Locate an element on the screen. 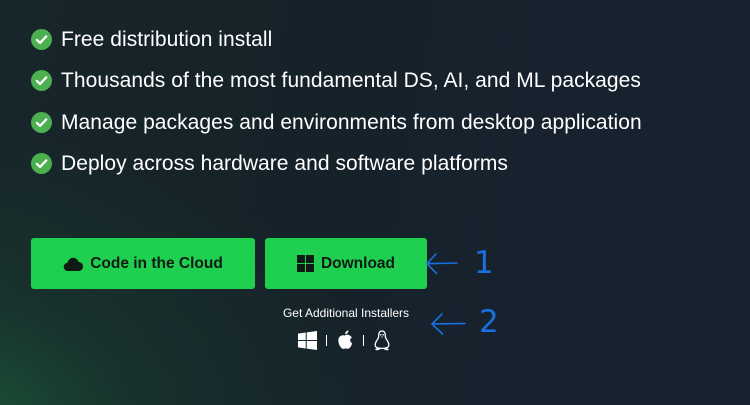  get-additional-installers-label: Get Additional Installers is located at coordinates (346, 313).